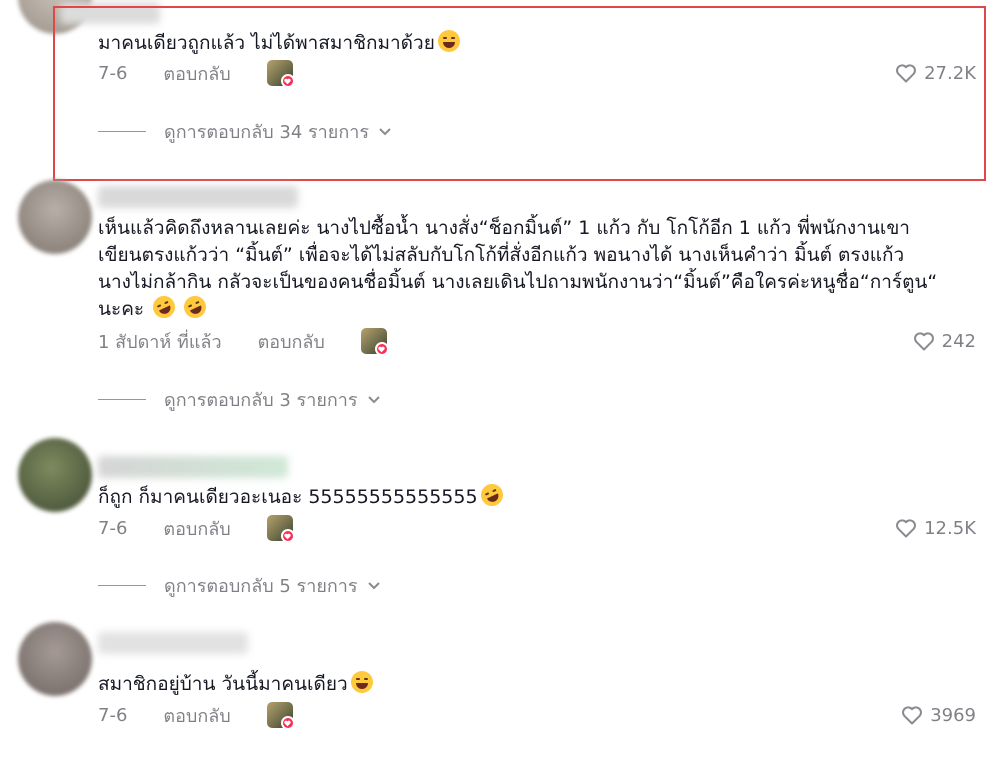 The image size is (1002, 767). I want to click on view-replies-button: ดูการตอบกลับ 34 รายการ, so click(245, 131).